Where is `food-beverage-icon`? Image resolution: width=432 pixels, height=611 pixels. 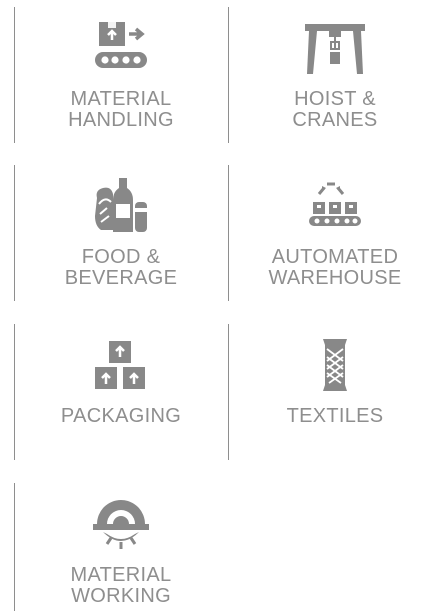
food-beverage-icon is located at coordinates (121, 206).